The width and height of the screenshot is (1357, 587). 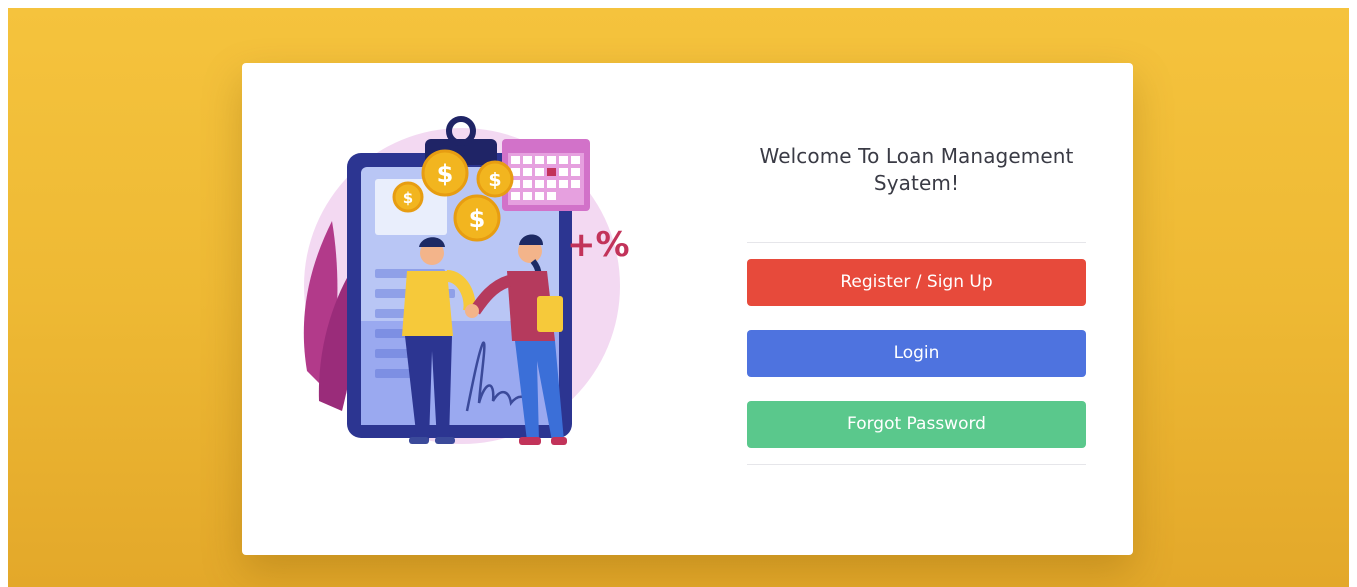 I want to click on percent-badge: +%, so click(x=598, y=245).